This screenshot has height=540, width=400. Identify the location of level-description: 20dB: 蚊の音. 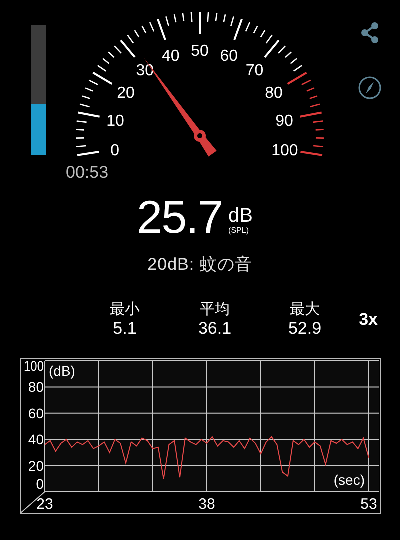
(200, 265).